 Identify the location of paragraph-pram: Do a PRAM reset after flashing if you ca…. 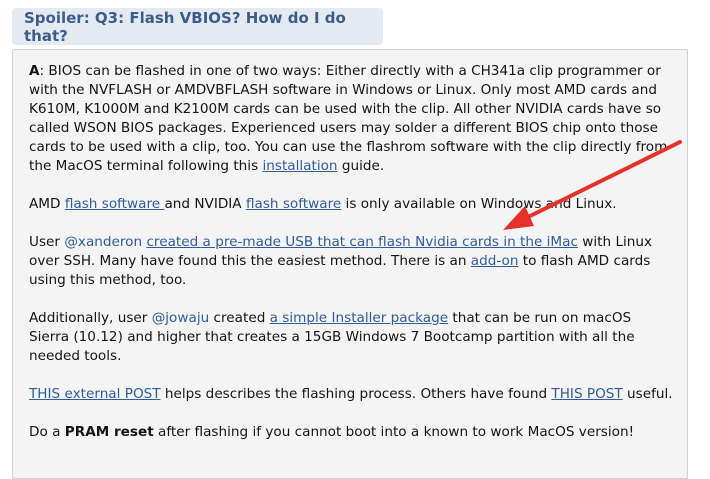
(351, 432).